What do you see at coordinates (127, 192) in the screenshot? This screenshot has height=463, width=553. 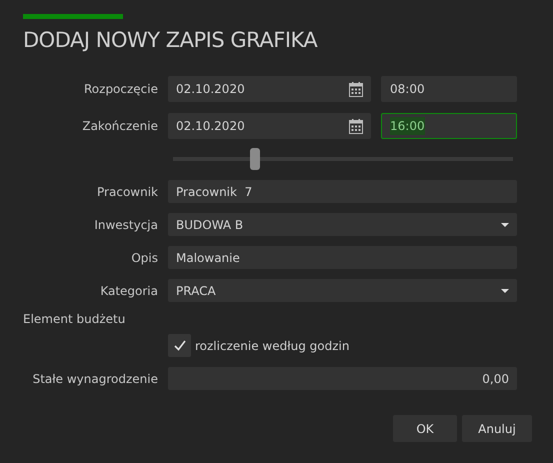 I see `field-label: Pracownik` at bounding box center [127, 192].